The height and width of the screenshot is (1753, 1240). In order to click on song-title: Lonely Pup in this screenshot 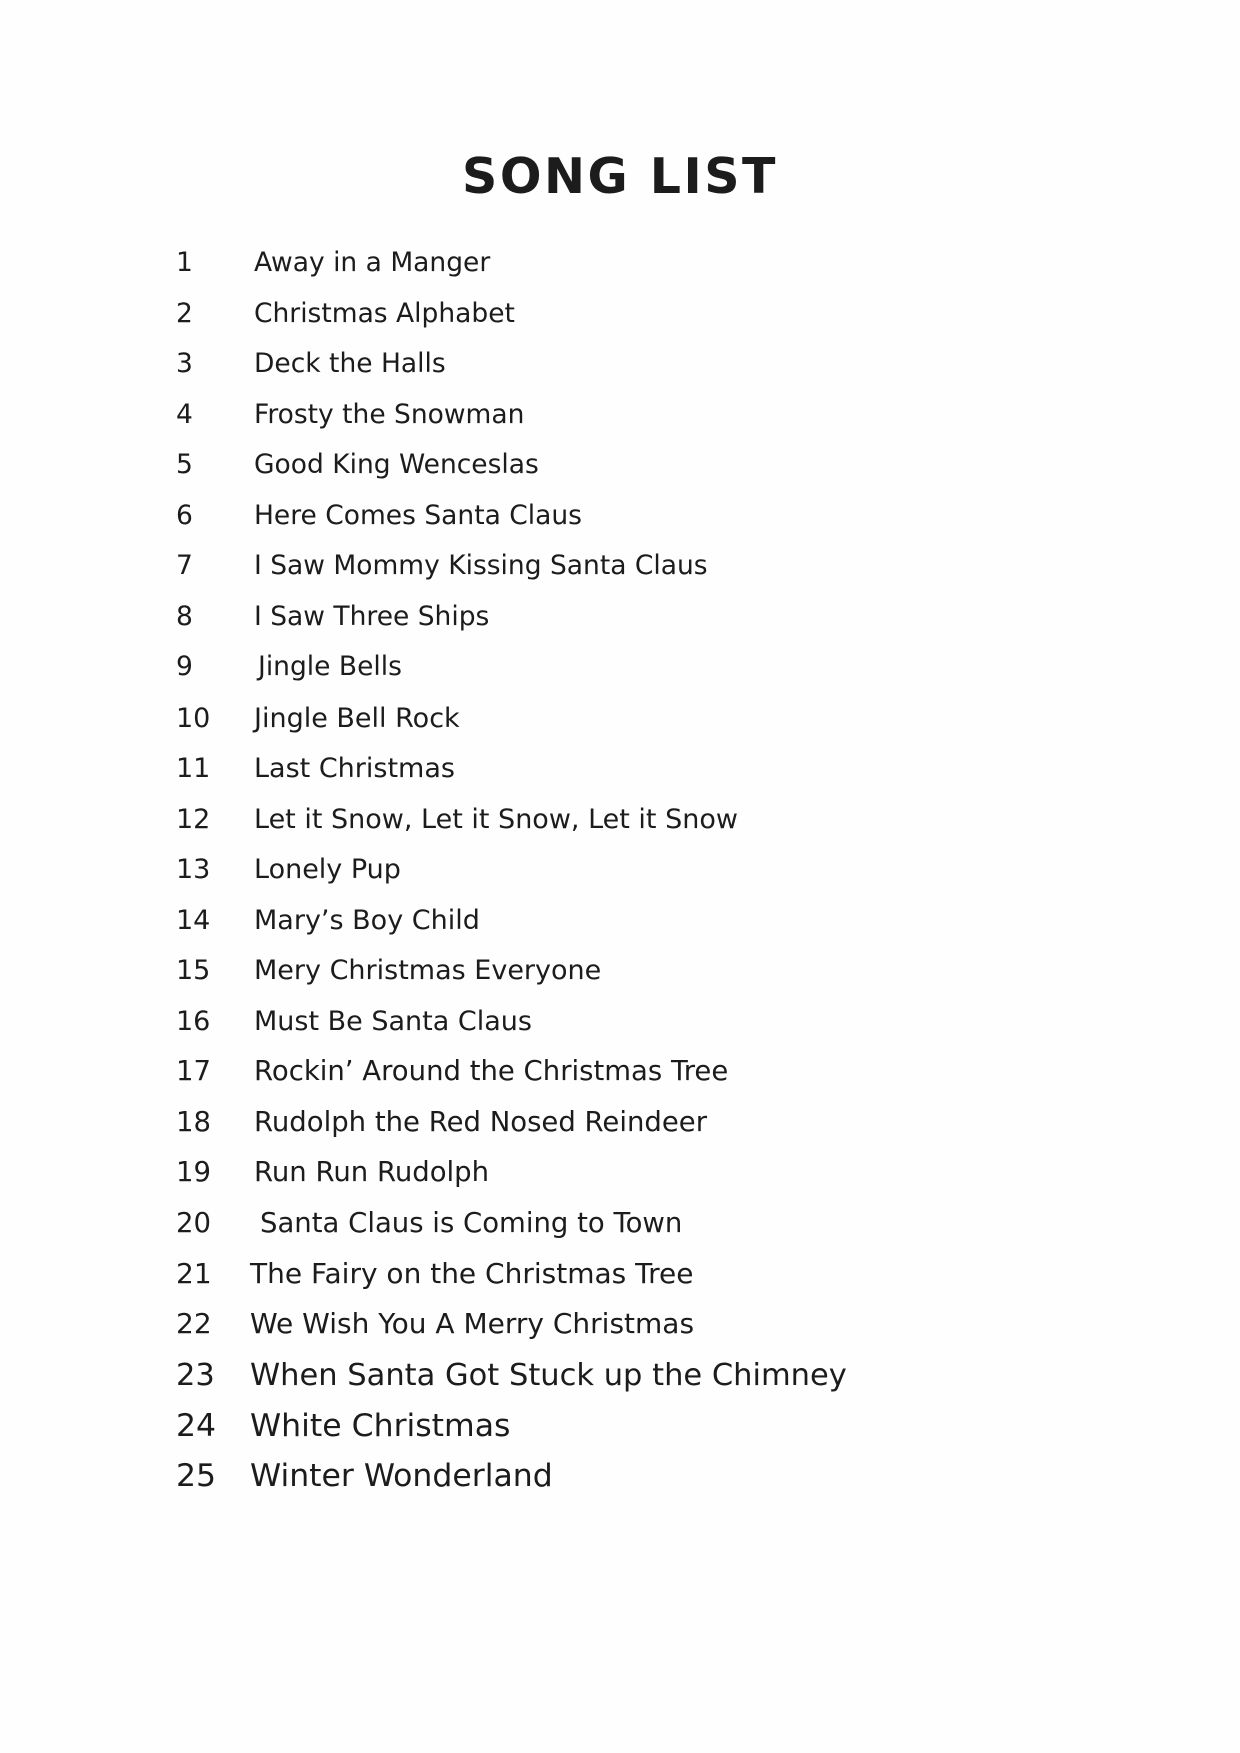, I will do `click(327, 869)`.